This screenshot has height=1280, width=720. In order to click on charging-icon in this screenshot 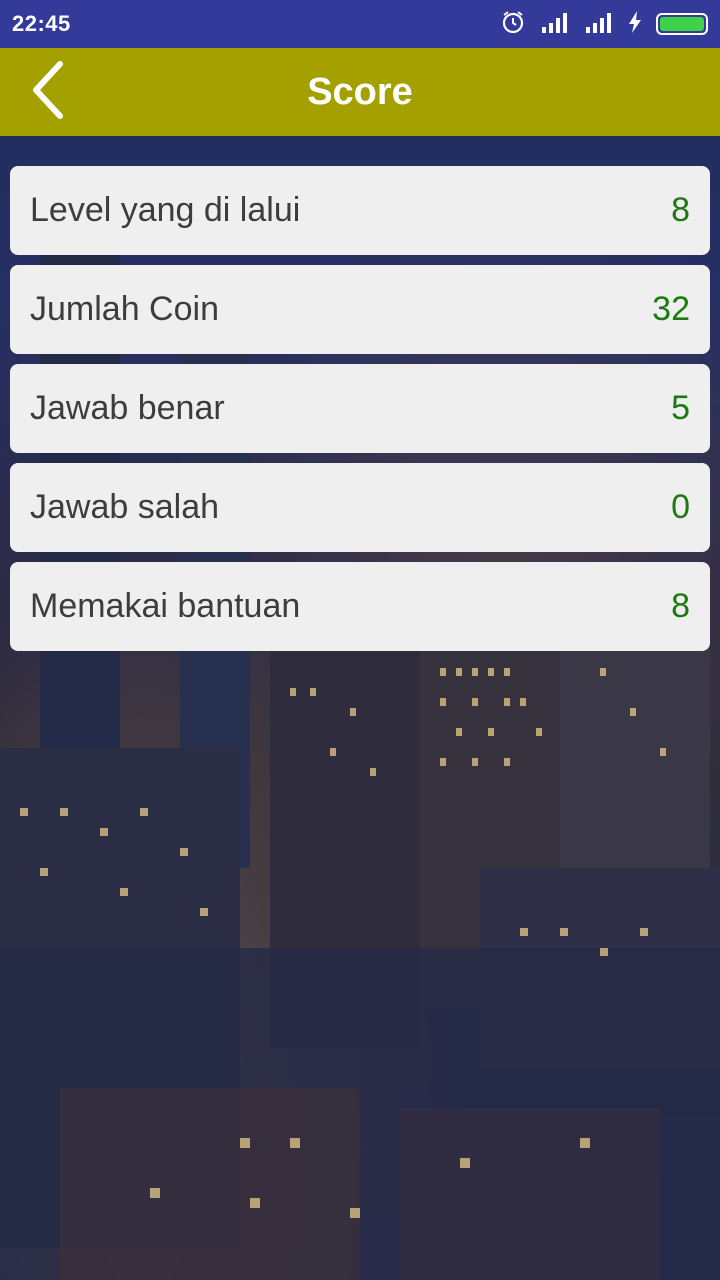, I will do `click(635, 24)`.